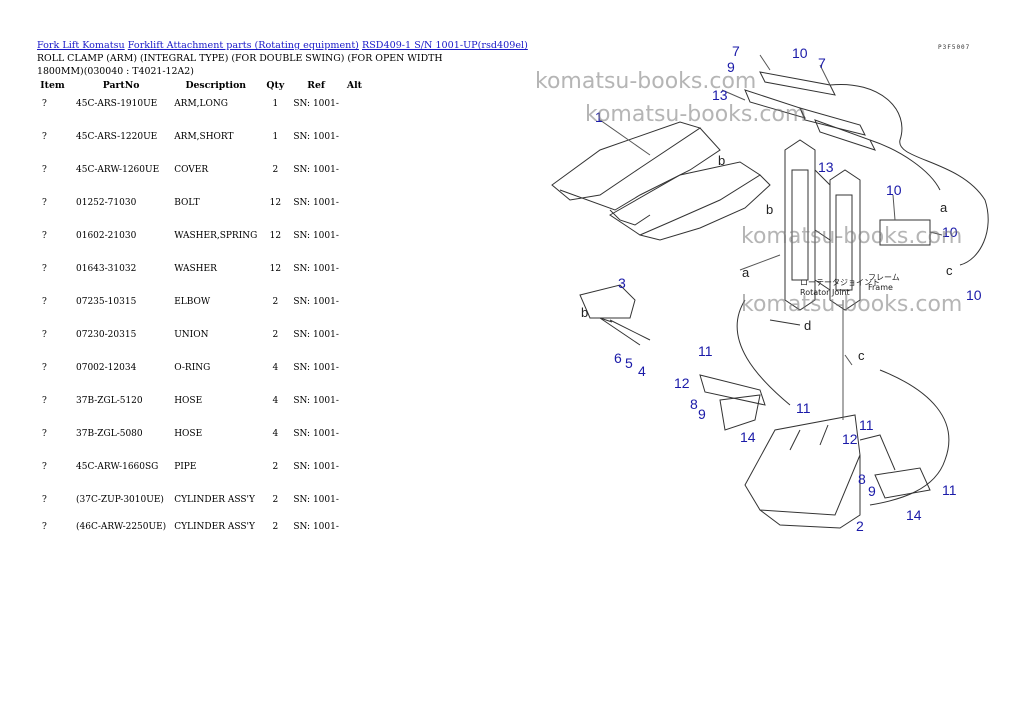 The image size is (1024, 725). What do you see at coordinates (199, 207) in the screenshot?
I see `table-row: ? 01252-71030 BOLT 12 SN: 1001-` at bounding box center [199, 207].